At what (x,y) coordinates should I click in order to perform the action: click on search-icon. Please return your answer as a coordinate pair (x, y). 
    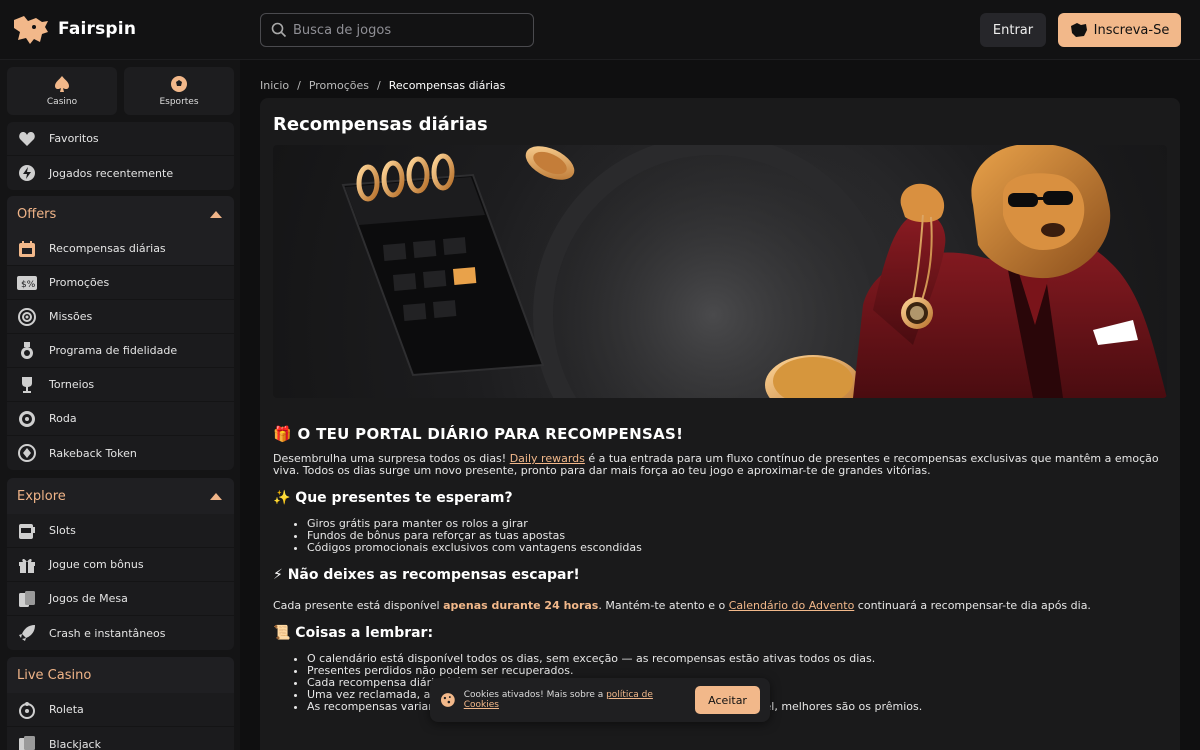
    Looking at the image, I should click on (279, 30).